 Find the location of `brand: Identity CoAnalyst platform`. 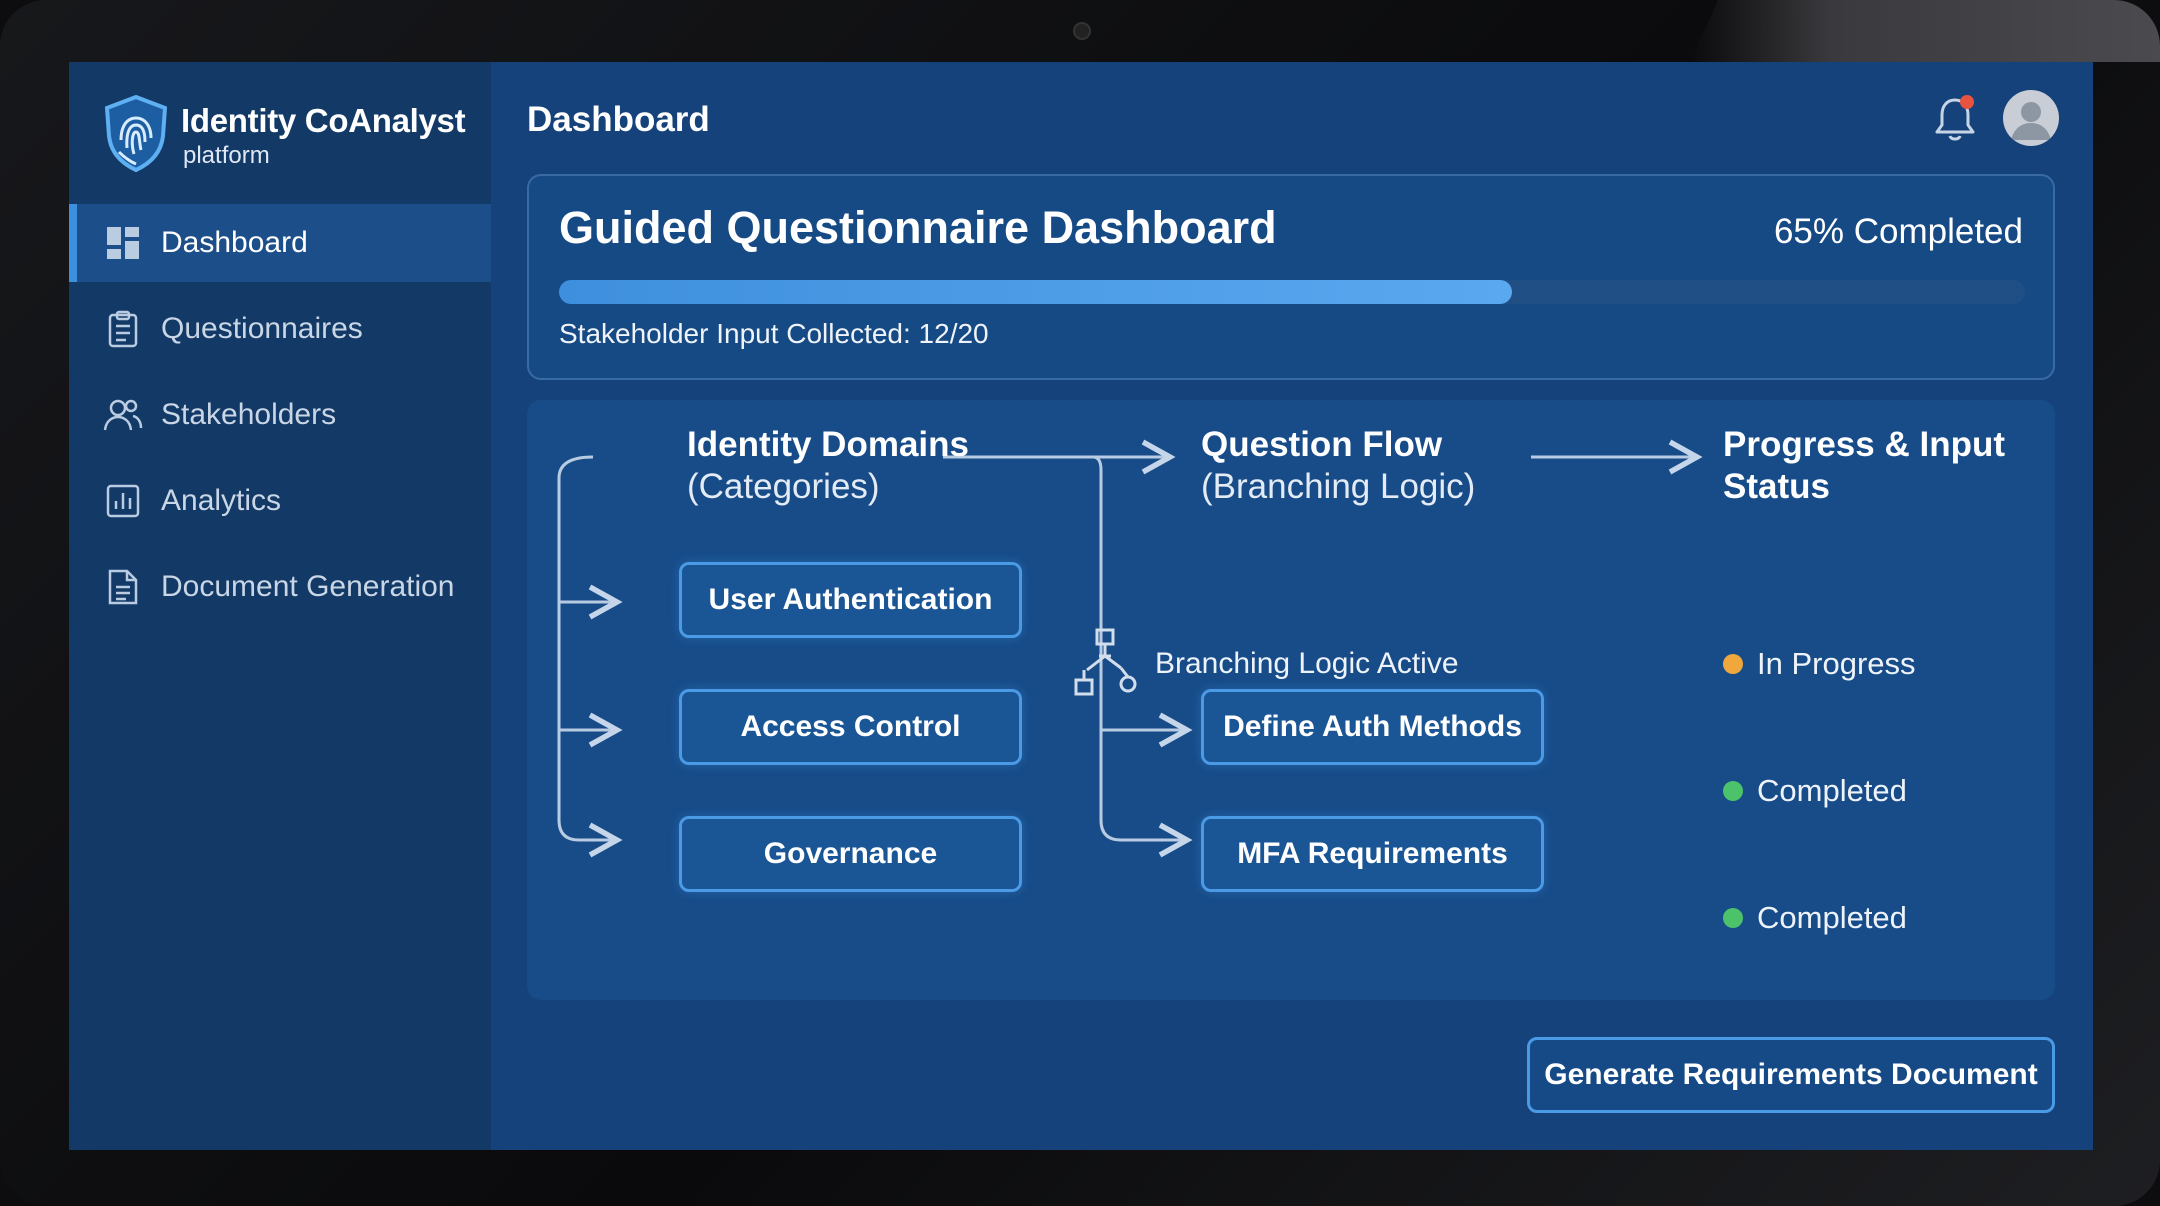

brand: Identity CoAnalyst platform is located at coordinates (291, 135).